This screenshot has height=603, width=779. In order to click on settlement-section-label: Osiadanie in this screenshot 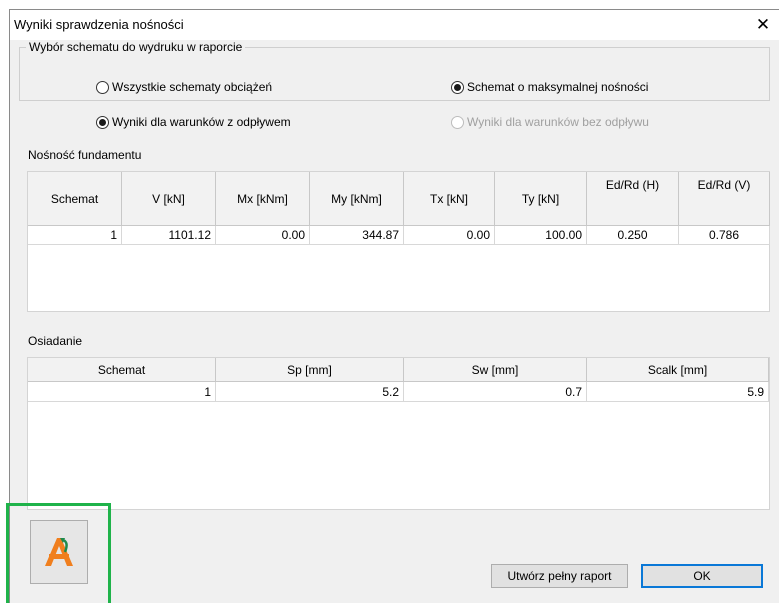, I will do `click(55, 341)`.